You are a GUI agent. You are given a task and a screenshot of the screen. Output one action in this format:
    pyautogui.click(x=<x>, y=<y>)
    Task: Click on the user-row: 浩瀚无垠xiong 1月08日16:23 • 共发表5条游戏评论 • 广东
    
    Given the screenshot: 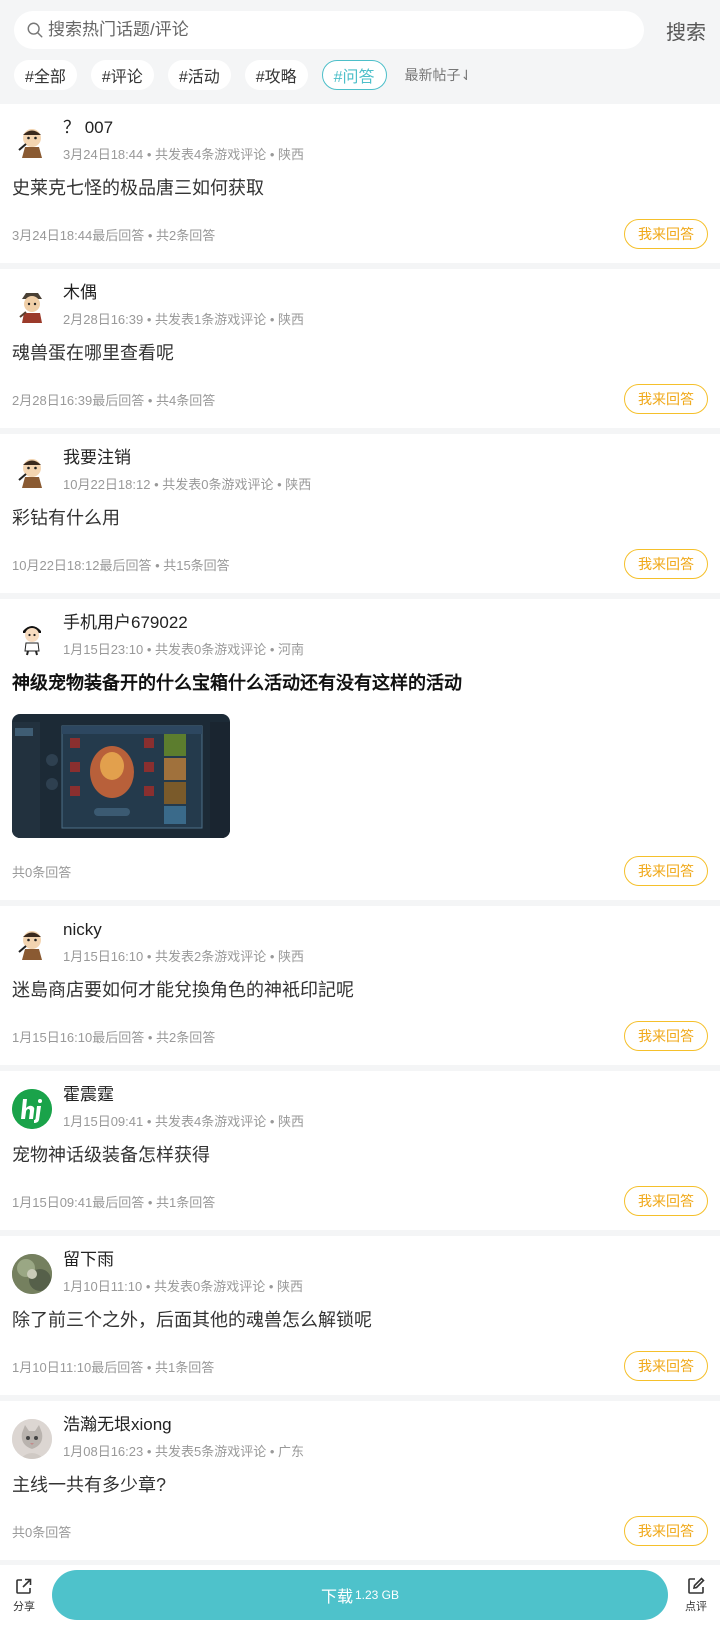 What is the action you would take?
    pyautogui.click(x=360, y=1436)
    